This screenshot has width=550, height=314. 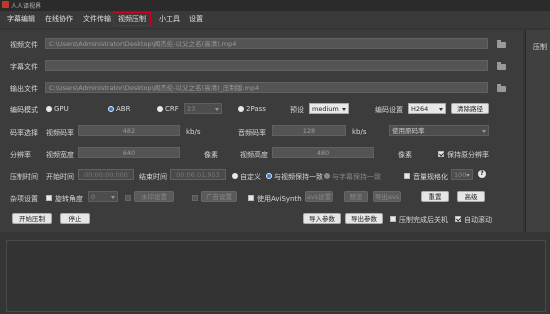 What do you see at coordinates (309, 130) in the screenshot?
I see `audio-bitrate-input: 128` at bounding box center [309, 130].